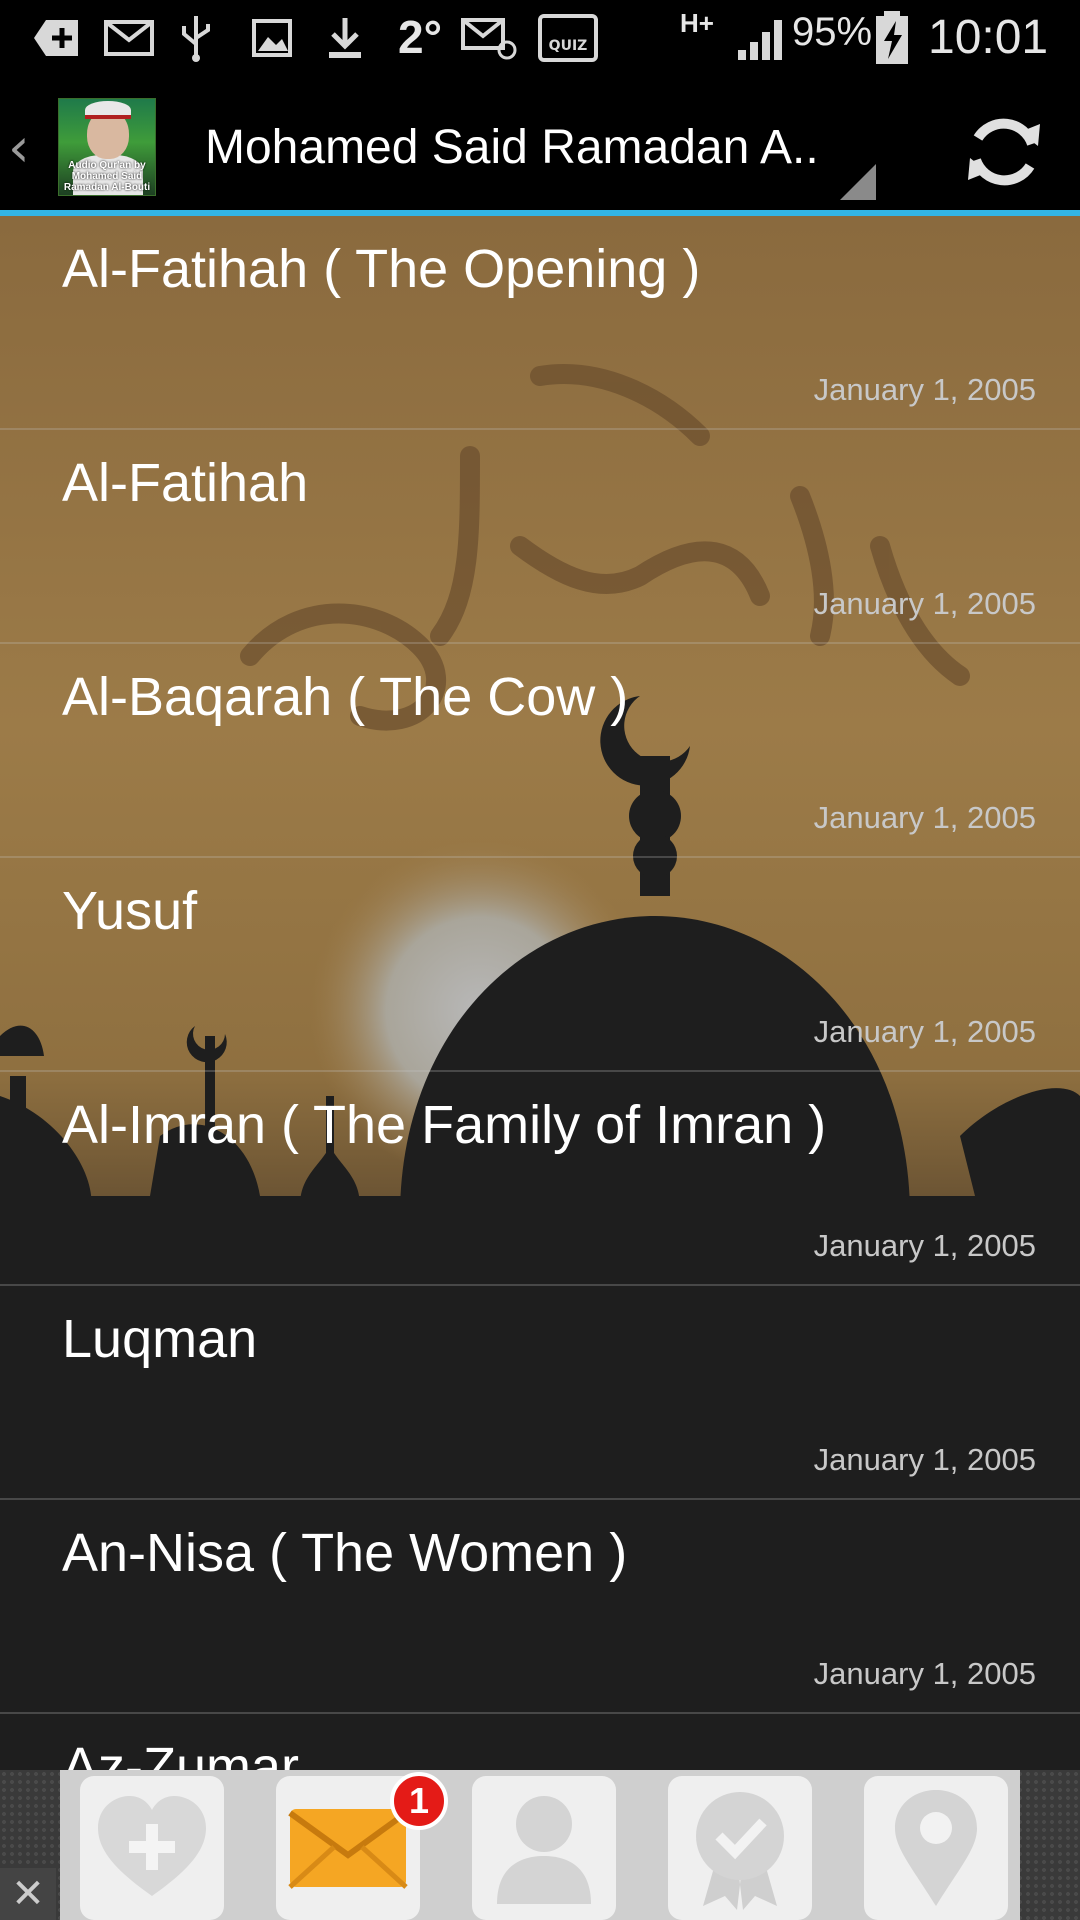 This screenshot has height=1920, width=1080. I want to click on ad-tile-badge, so click(740, 1848).